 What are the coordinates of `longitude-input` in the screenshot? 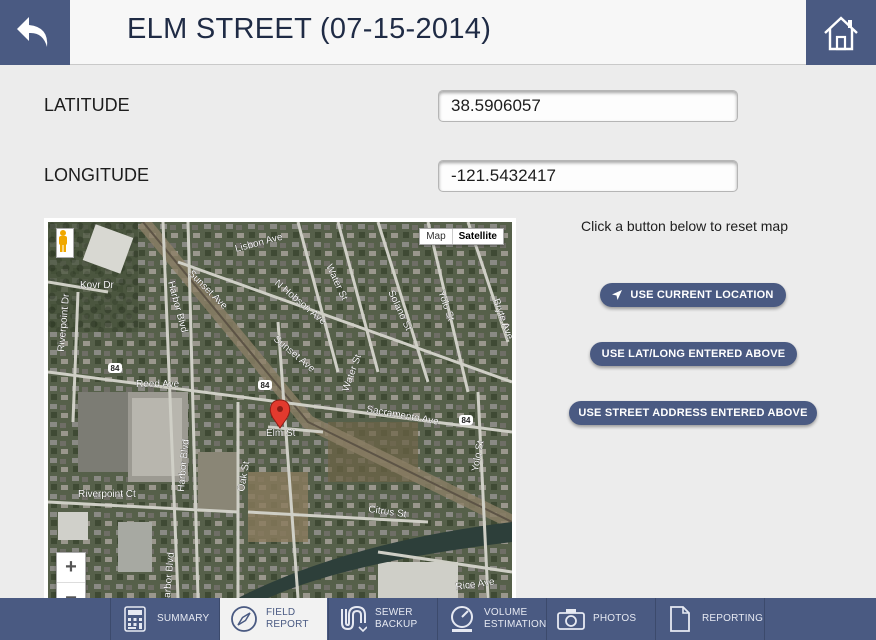 It's located at (588, 176).